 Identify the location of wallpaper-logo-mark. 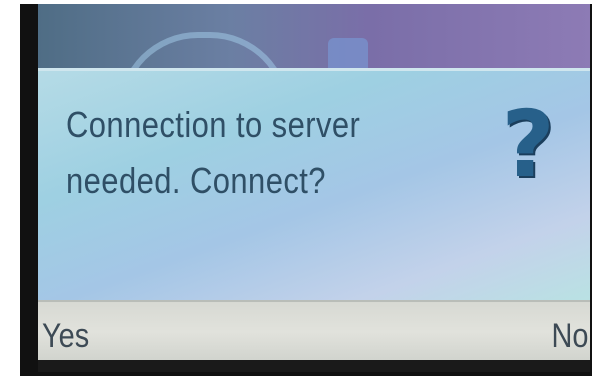
(348, 53).